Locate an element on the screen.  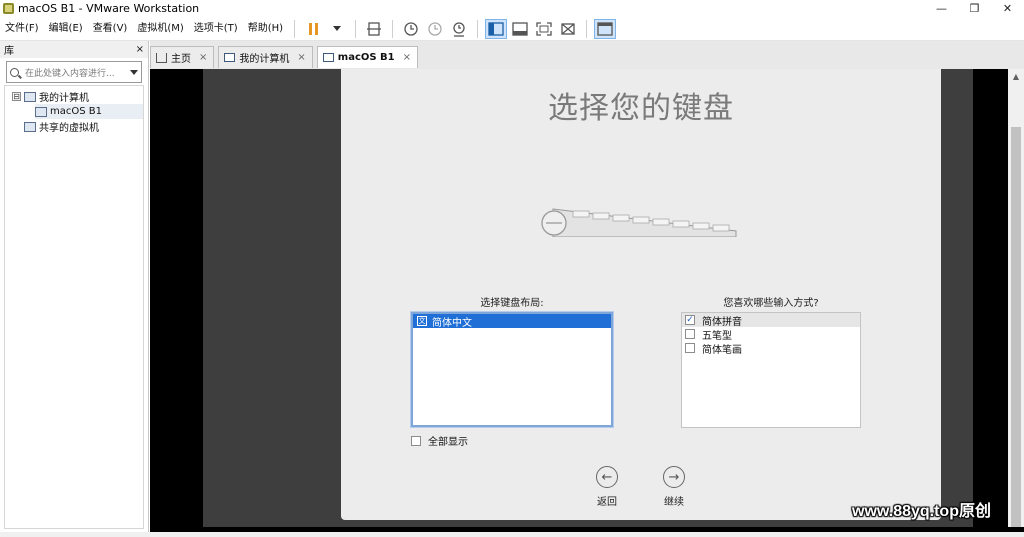
ime-item: 简体笔画 is located at coordinates (771, 348).